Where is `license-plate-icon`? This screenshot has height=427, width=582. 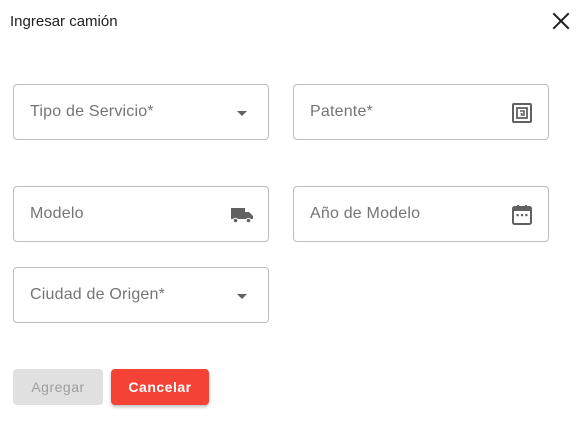 license-plate-icon is located at coordinates (522, 113).